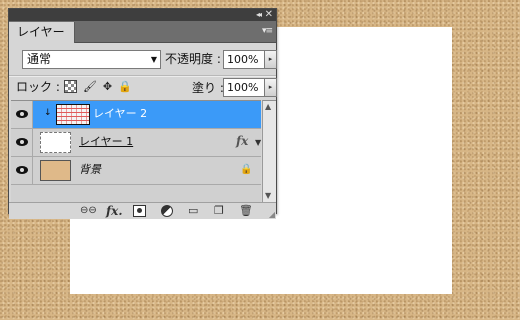 This screenshot has width=520, height=320. I want to click on layer-name: レイヤー 1, so click(106, 142).